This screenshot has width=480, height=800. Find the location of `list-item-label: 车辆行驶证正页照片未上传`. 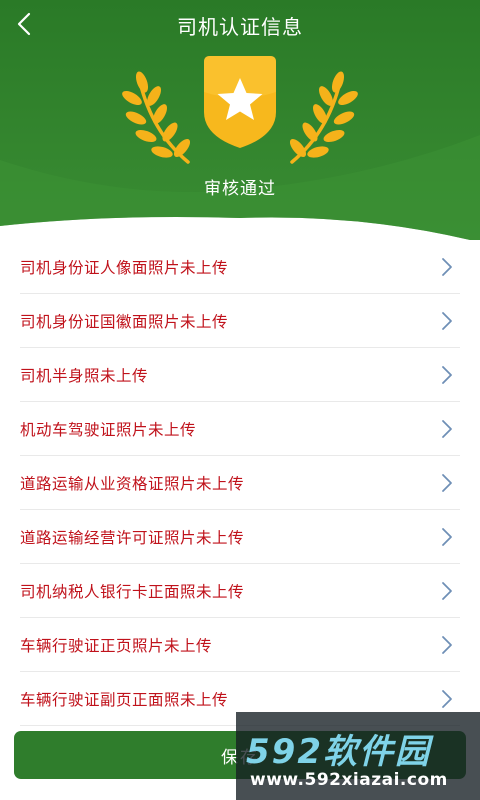

list-item-label: 车辆行驶证正页照片未上传 is located at coordinates (116, 645).